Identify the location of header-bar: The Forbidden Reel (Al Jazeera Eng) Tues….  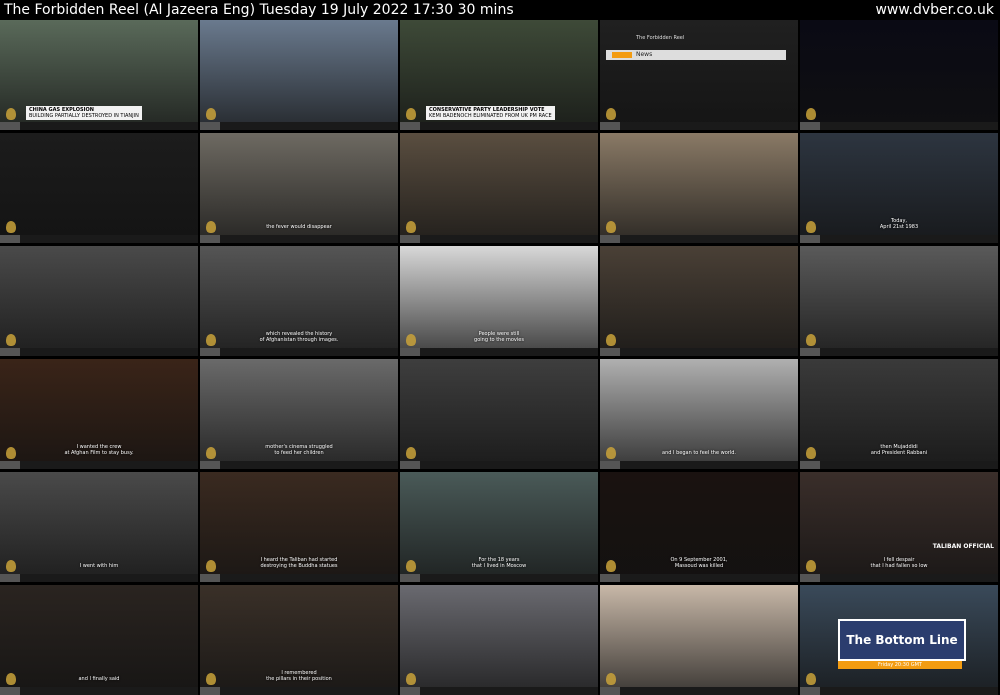
(500, 10).